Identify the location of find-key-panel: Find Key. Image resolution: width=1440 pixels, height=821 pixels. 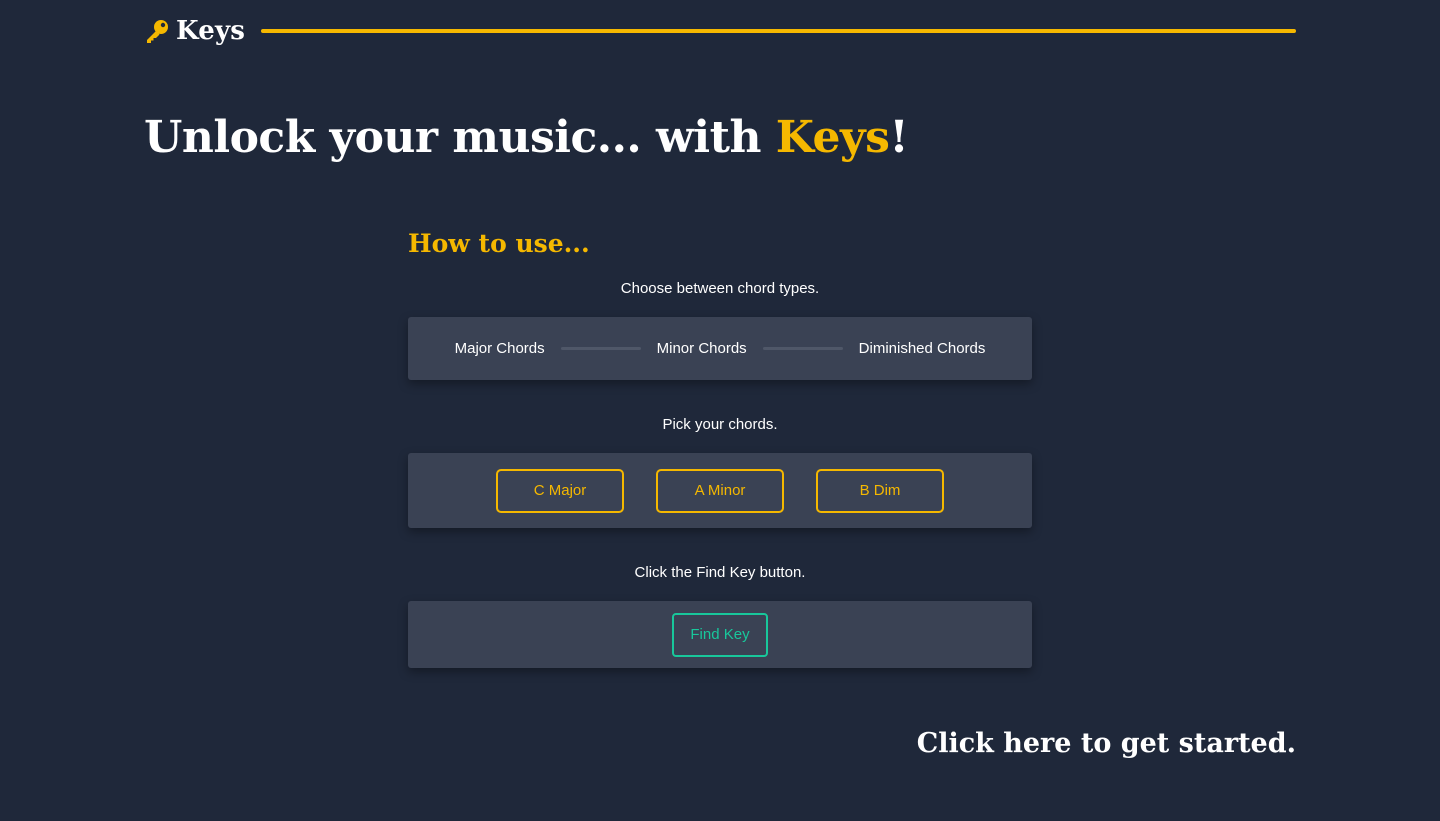
(720, 634).